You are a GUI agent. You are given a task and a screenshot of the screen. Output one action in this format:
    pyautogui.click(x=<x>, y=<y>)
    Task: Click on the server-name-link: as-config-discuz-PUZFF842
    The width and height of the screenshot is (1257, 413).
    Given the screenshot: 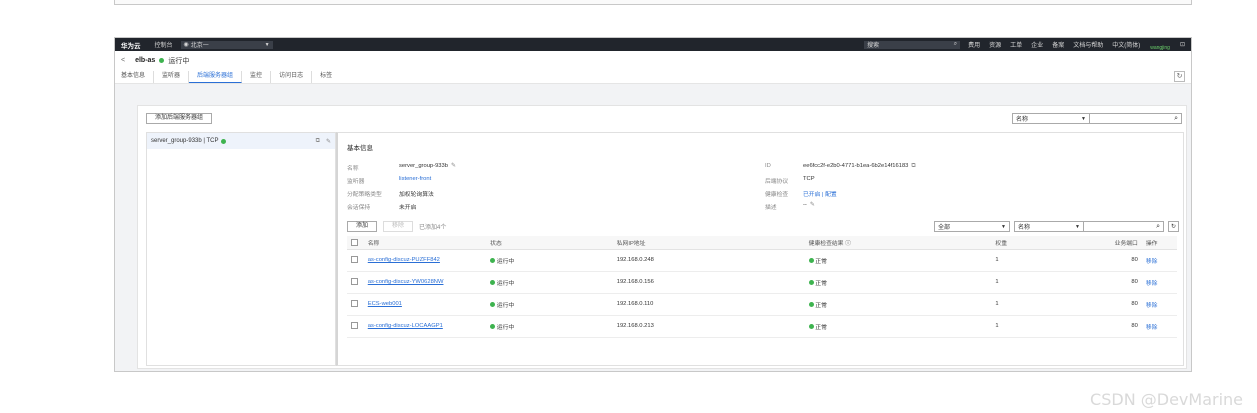 What is the action you would take?
    pyautogui.click(x=404, y=260)
    